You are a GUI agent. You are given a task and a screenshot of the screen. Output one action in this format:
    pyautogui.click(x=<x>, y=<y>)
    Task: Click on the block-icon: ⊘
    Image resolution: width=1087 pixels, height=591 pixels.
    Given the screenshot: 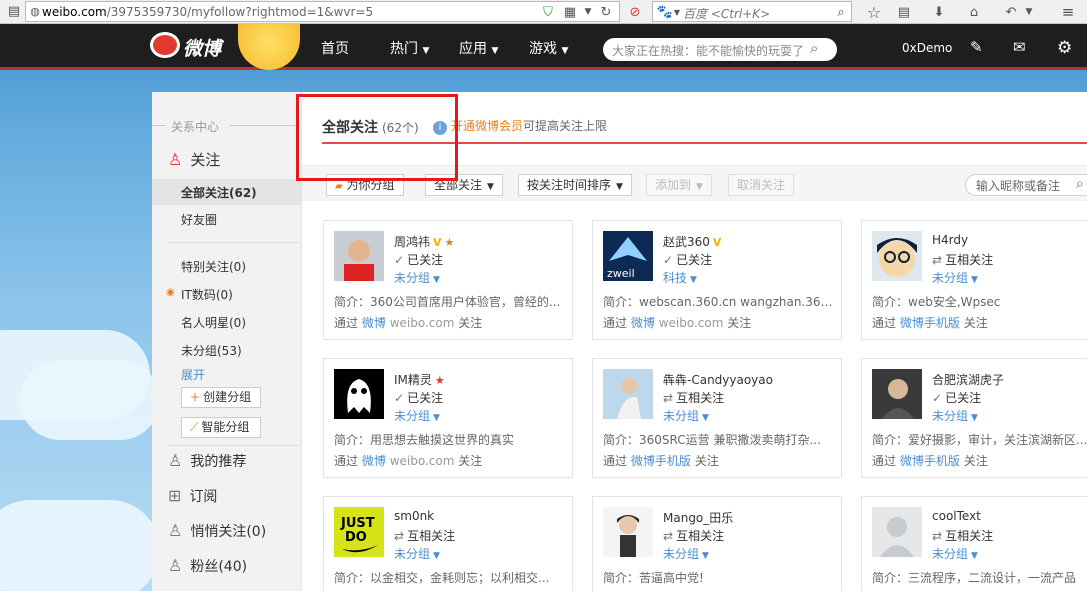 What is the action you would take?
    pyautogui.click(x=635, y=12)
    